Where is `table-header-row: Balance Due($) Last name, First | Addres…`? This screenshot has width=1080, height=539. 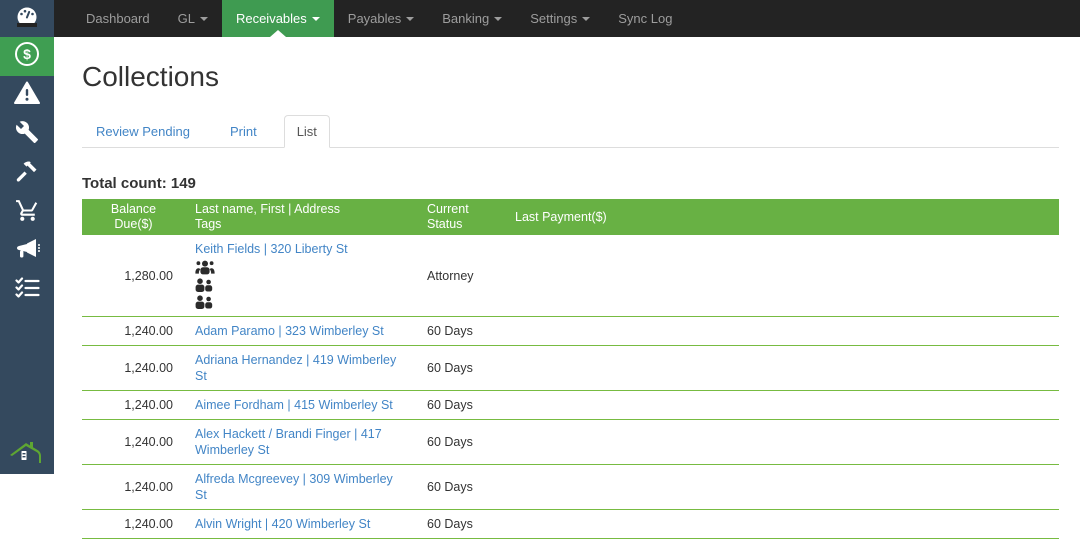 table-header-row: Balance Due($) Last name, First | Addres… is located at coordinates (570, 217).